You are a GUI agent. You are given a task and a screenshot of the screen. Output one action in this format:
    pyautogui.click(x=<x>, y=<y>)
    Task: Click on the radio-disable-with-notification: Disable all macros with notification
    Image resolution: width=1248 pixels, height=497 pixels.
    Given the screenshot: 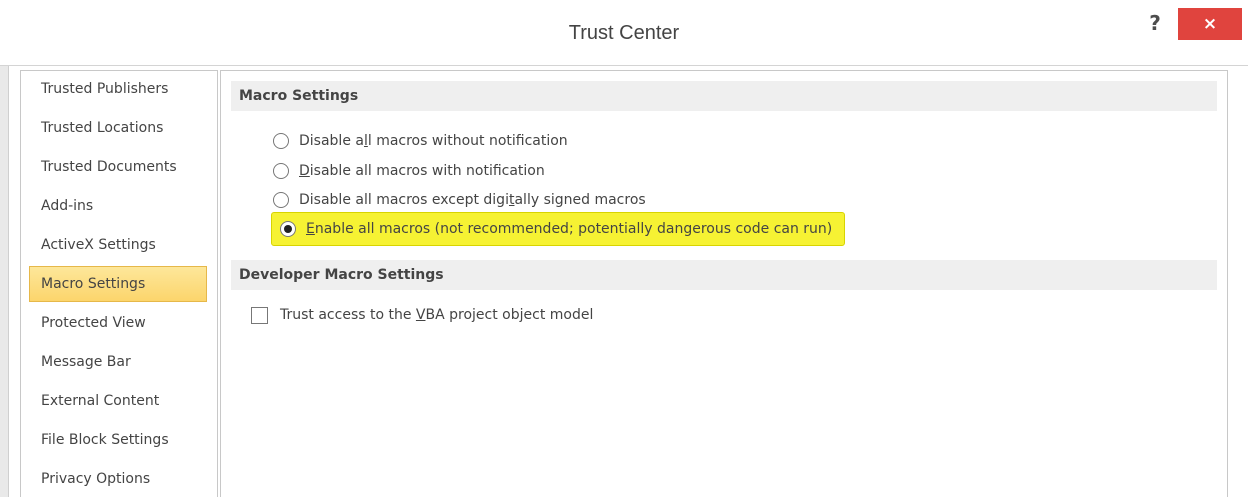 What is the action you would take?
    pyautogui.click(x=409, y=171)
    